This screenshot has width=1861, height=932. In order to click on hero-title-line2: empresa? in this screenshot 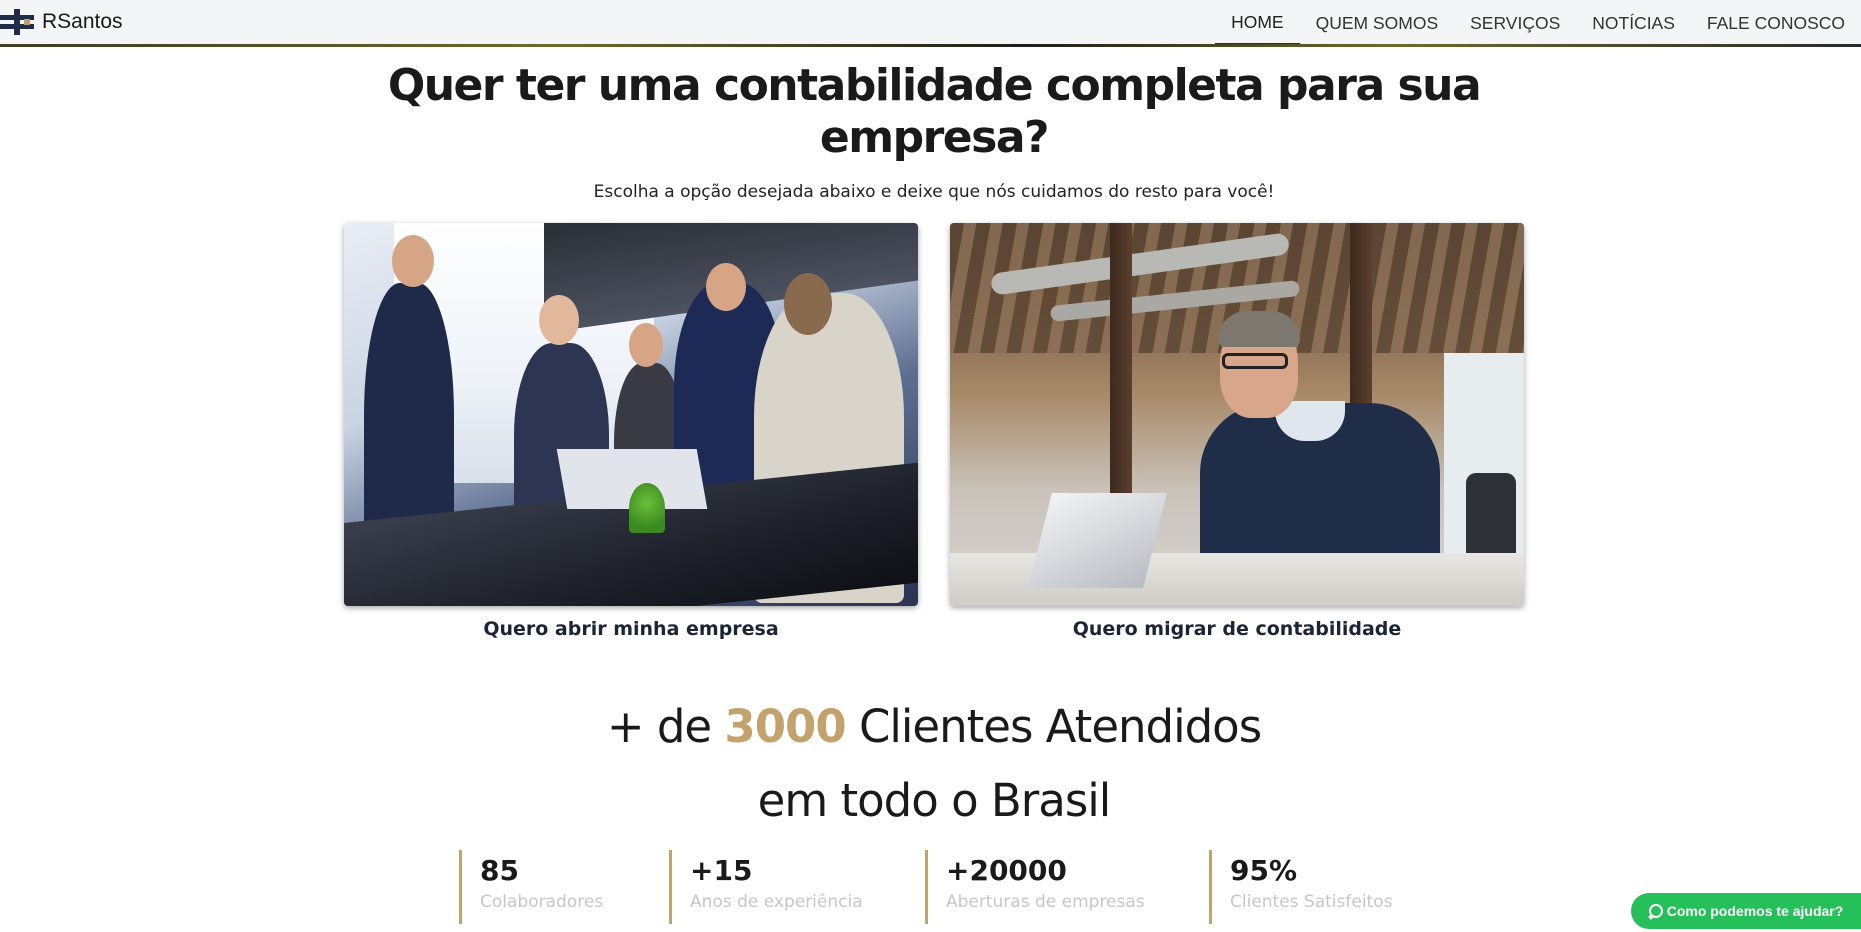, I will do `click(934, 137)`.